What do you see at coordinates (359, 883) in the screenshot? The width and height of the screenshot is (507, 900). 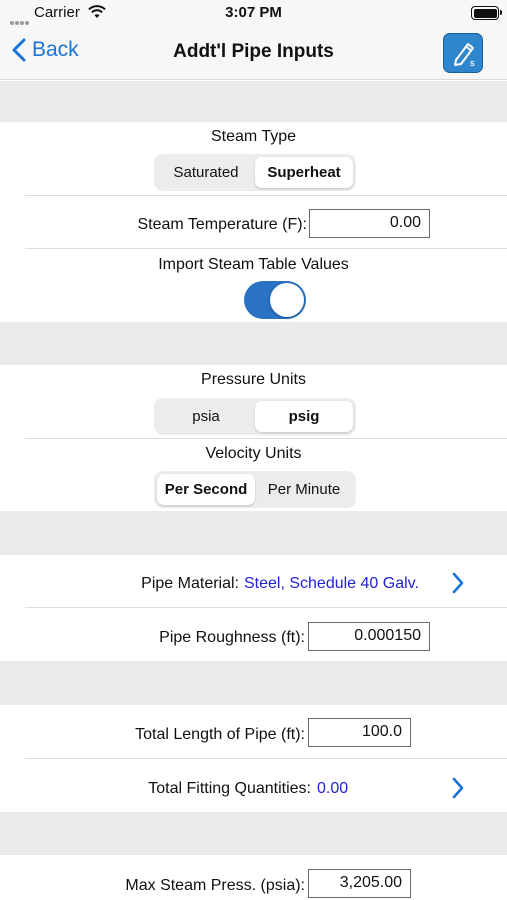 I see `max-steam-press-input: 3,205.00` at bounding box center [359, 883].